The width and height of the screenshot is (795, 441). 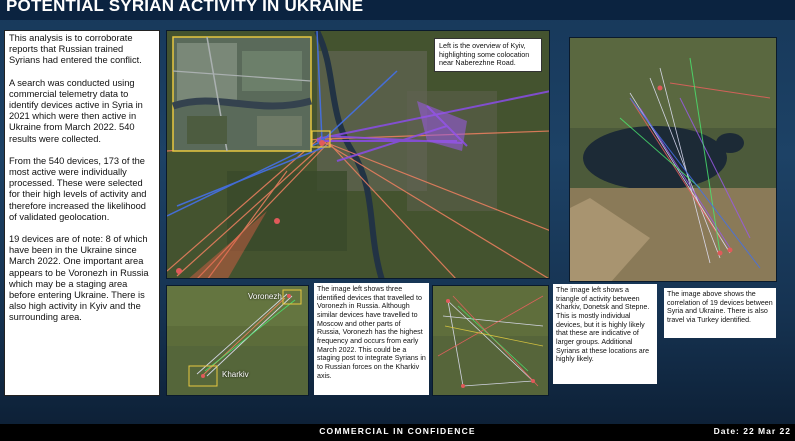 I want to click on voronezh-kharkiv-map: Voronezh Kharkiv, so click(x=237, y=340).